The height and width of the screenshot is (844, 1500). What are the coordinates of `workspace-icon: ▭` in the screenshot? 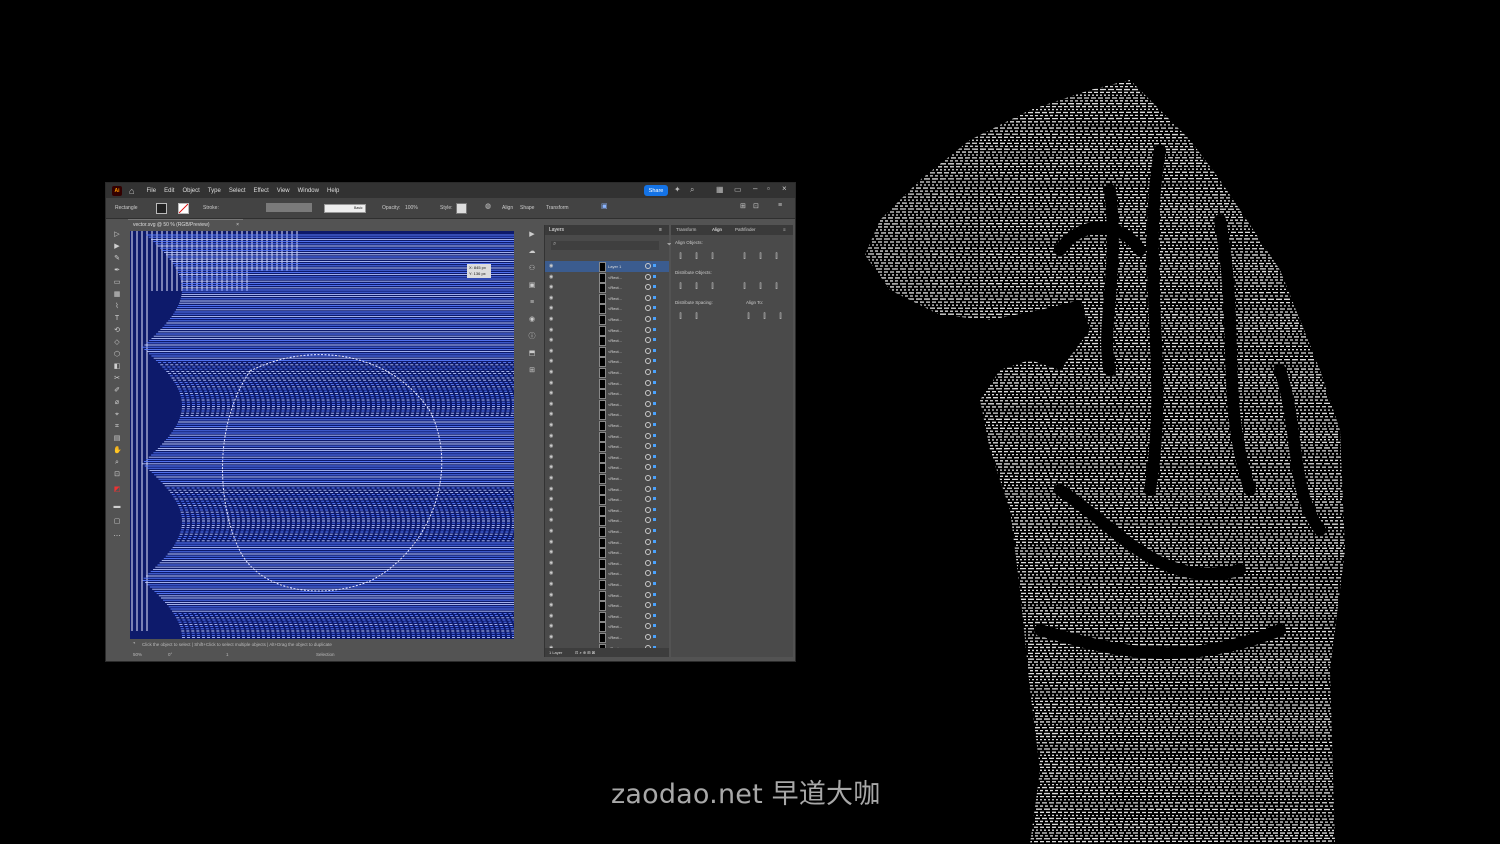 It's located at (738, 189).